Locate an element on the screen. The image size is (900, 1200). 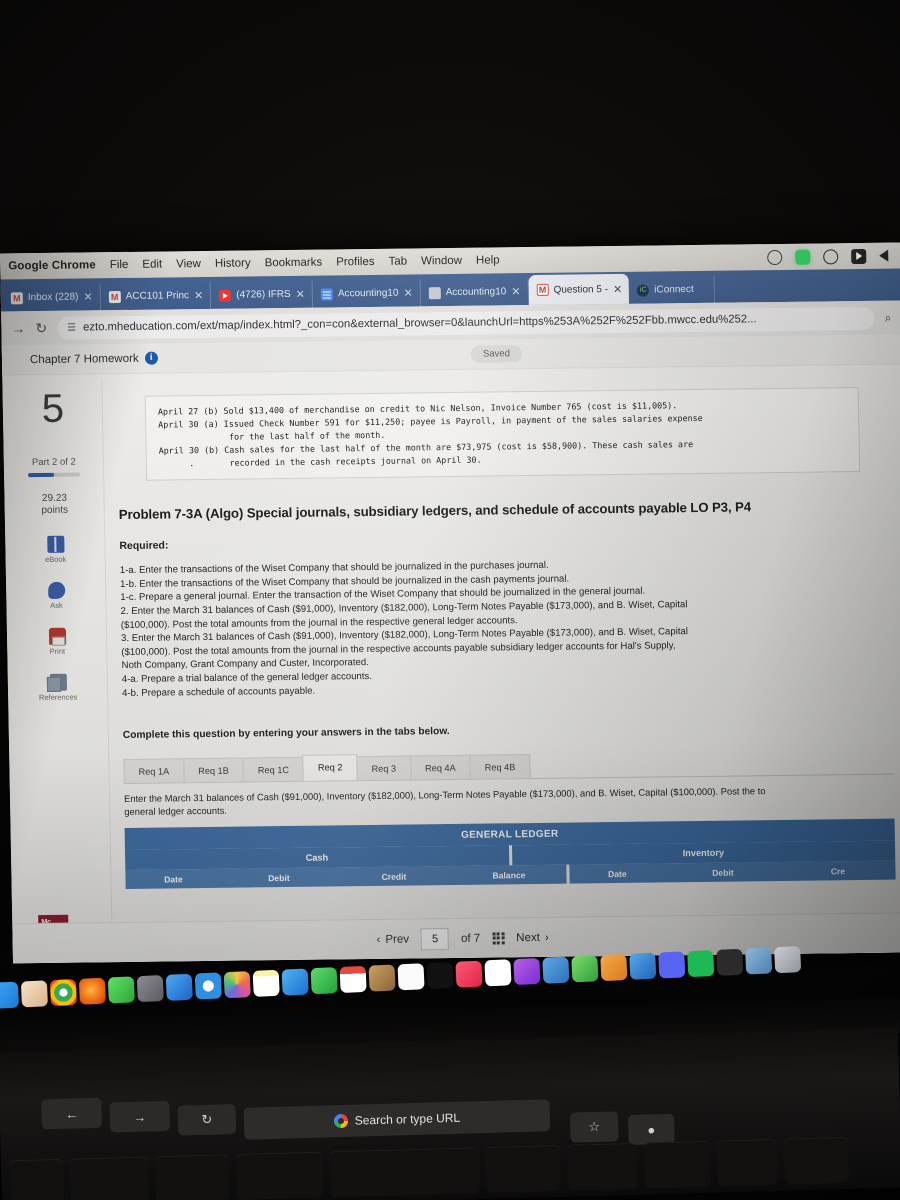
touchbar-history-button: ● is located at coordinates (651, 1129).